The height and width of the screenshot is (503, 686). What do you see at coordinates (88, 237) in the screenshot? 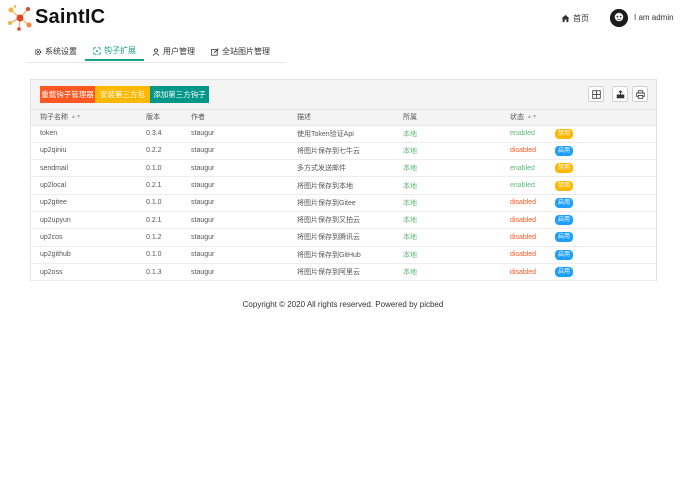
I see `cell-name: up2cos` at bounding box center [88, 237].